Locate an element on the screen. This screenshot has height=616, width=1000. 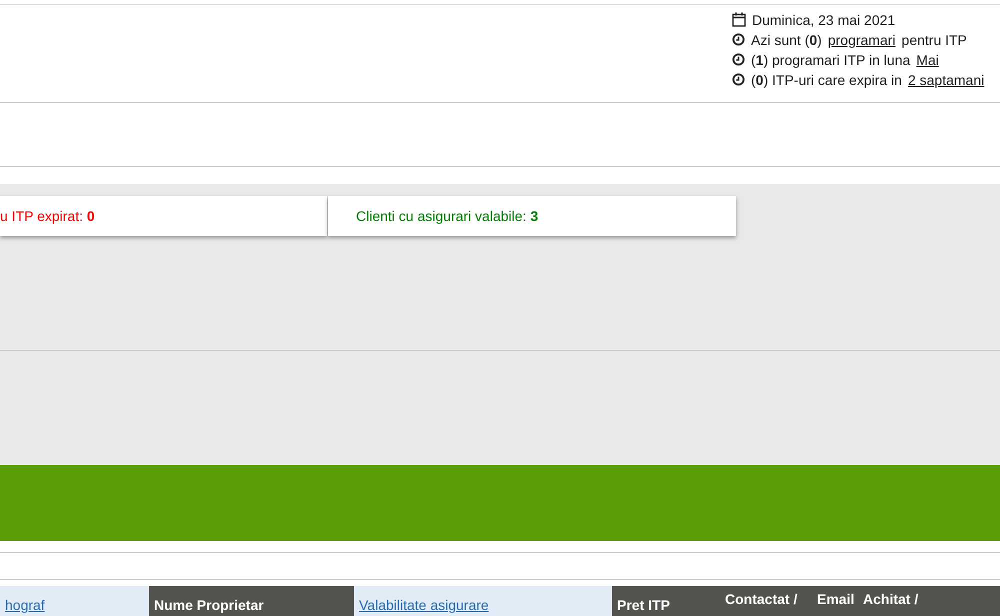
stat-text: Clienti cu asigurari valabile: 3 is located at coordinates (447, 216).